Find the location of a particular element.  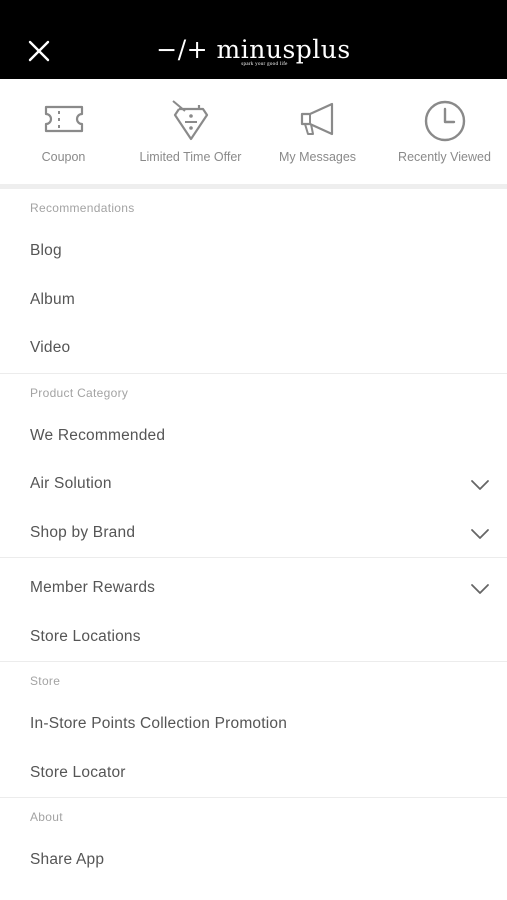

menu-item-label: Member Rewards is located at coordinates (93, 587).